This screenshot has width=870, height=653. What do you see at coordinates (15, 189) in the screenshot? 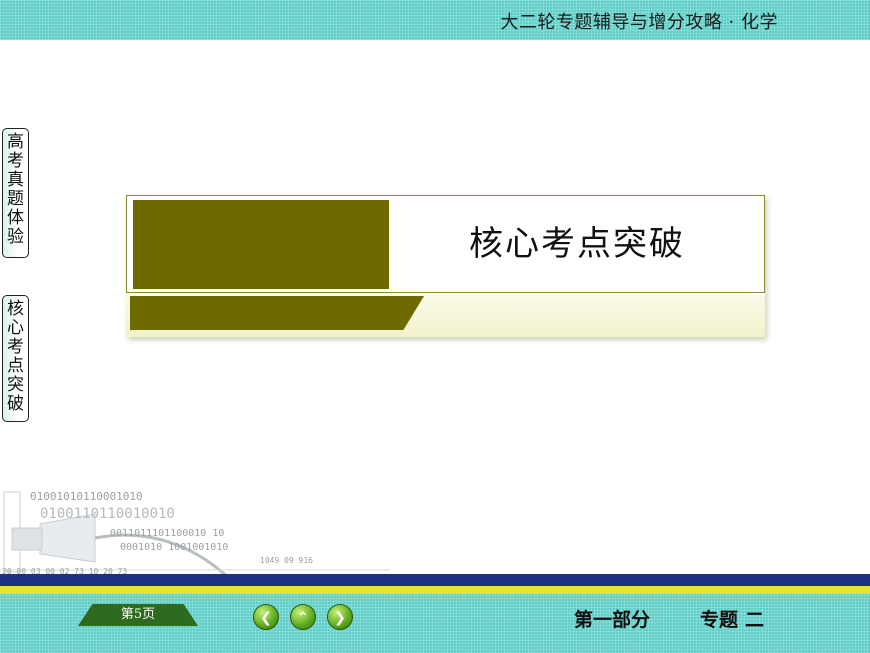
I see `side-tab-label: 高 考 真 题 体 验` at bounding box center [15, 189].